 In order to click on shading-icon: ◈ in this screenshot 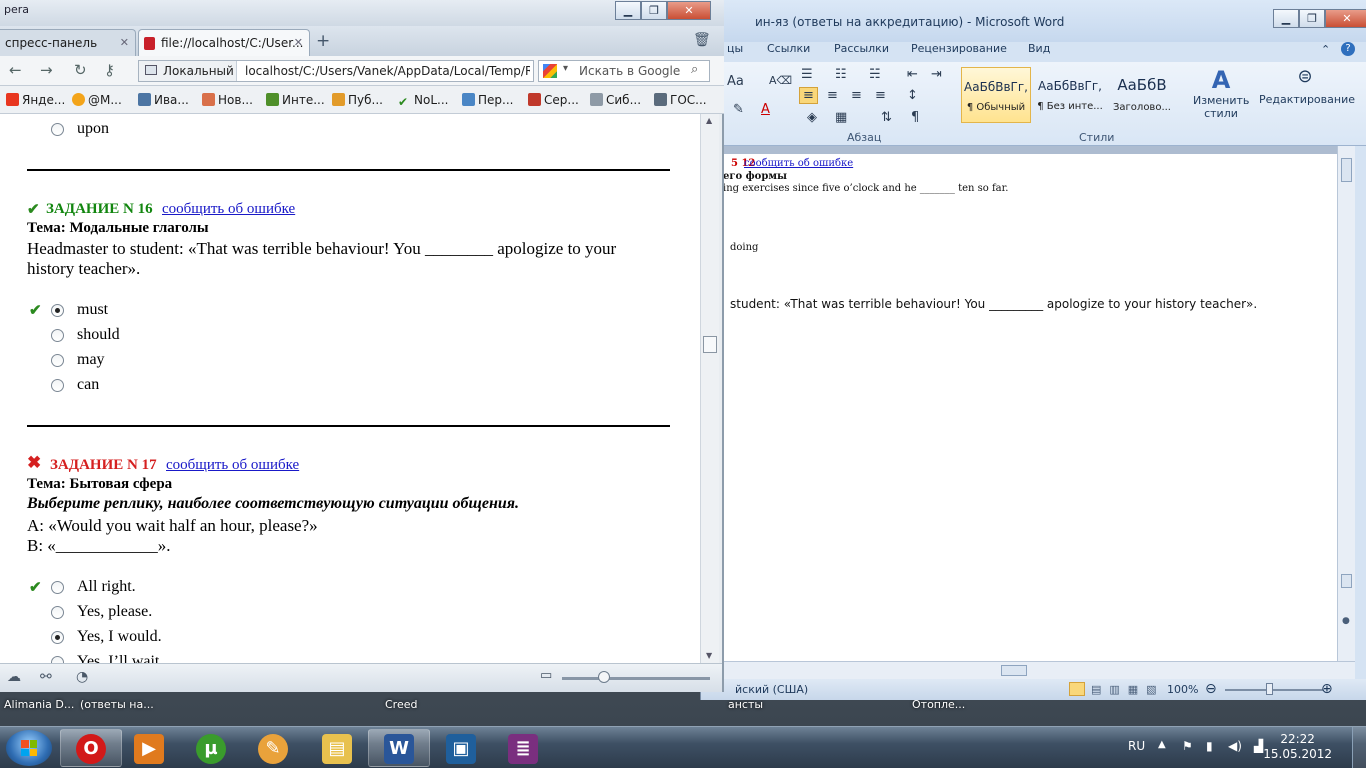, I will do `click(812, 117)`.